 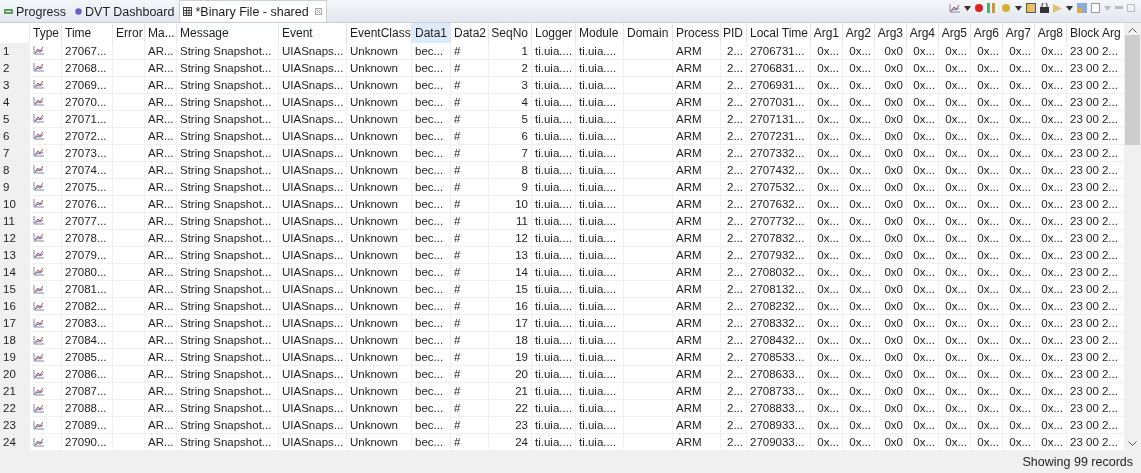 What do you see at coordinates (46, 33) in the screenshot?
I see `column-header: Type` at bounding box center [46, 33].